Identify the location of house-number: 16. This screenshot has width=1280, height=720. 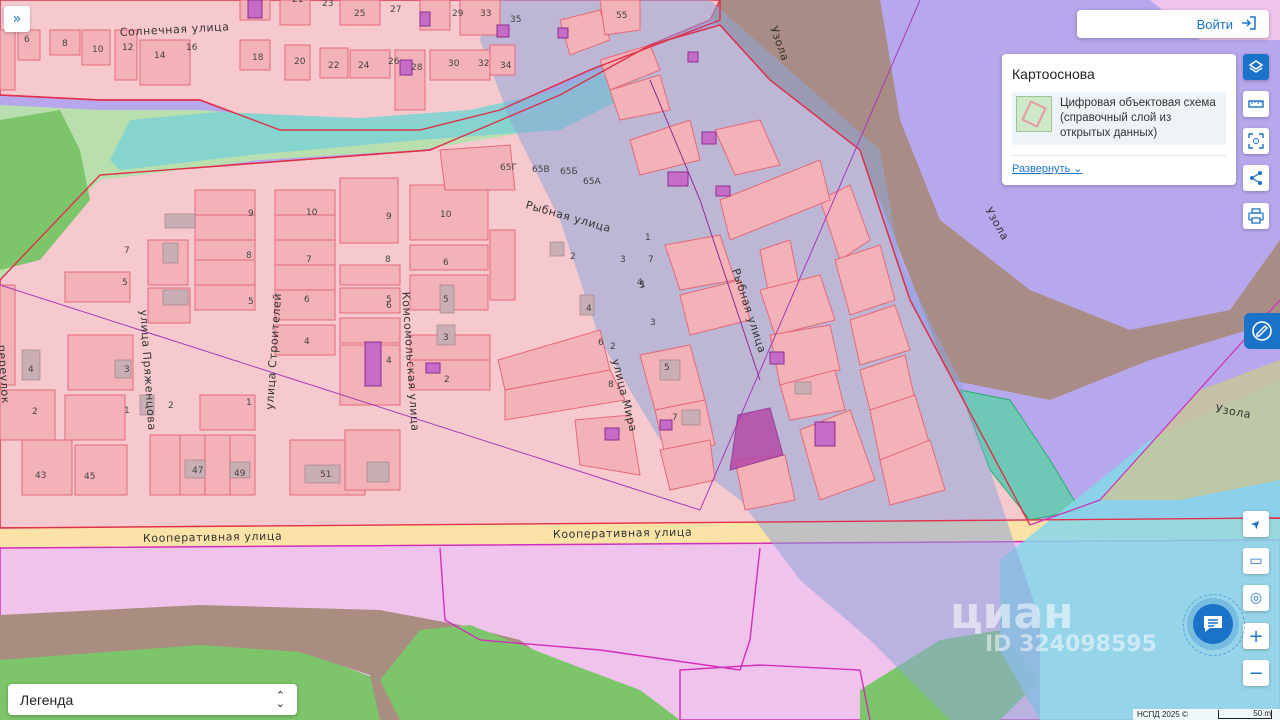
(192, 48).